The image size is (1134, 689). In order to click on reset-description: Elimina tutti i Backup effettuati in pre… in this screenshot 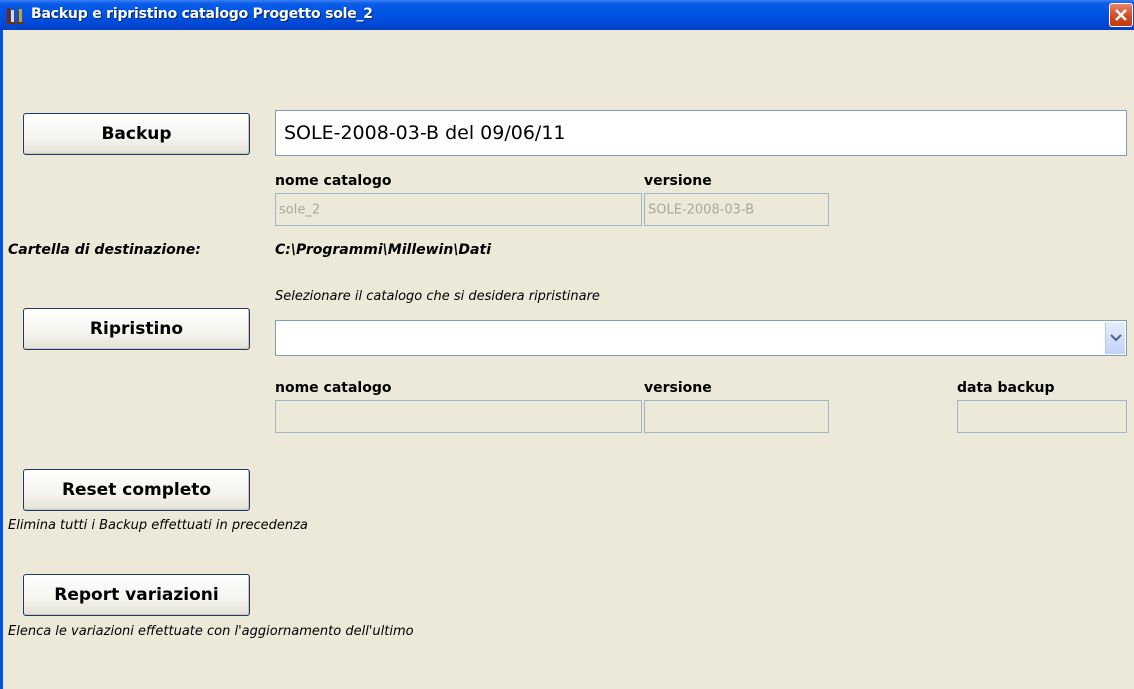, I will do `click(158, 525)`.